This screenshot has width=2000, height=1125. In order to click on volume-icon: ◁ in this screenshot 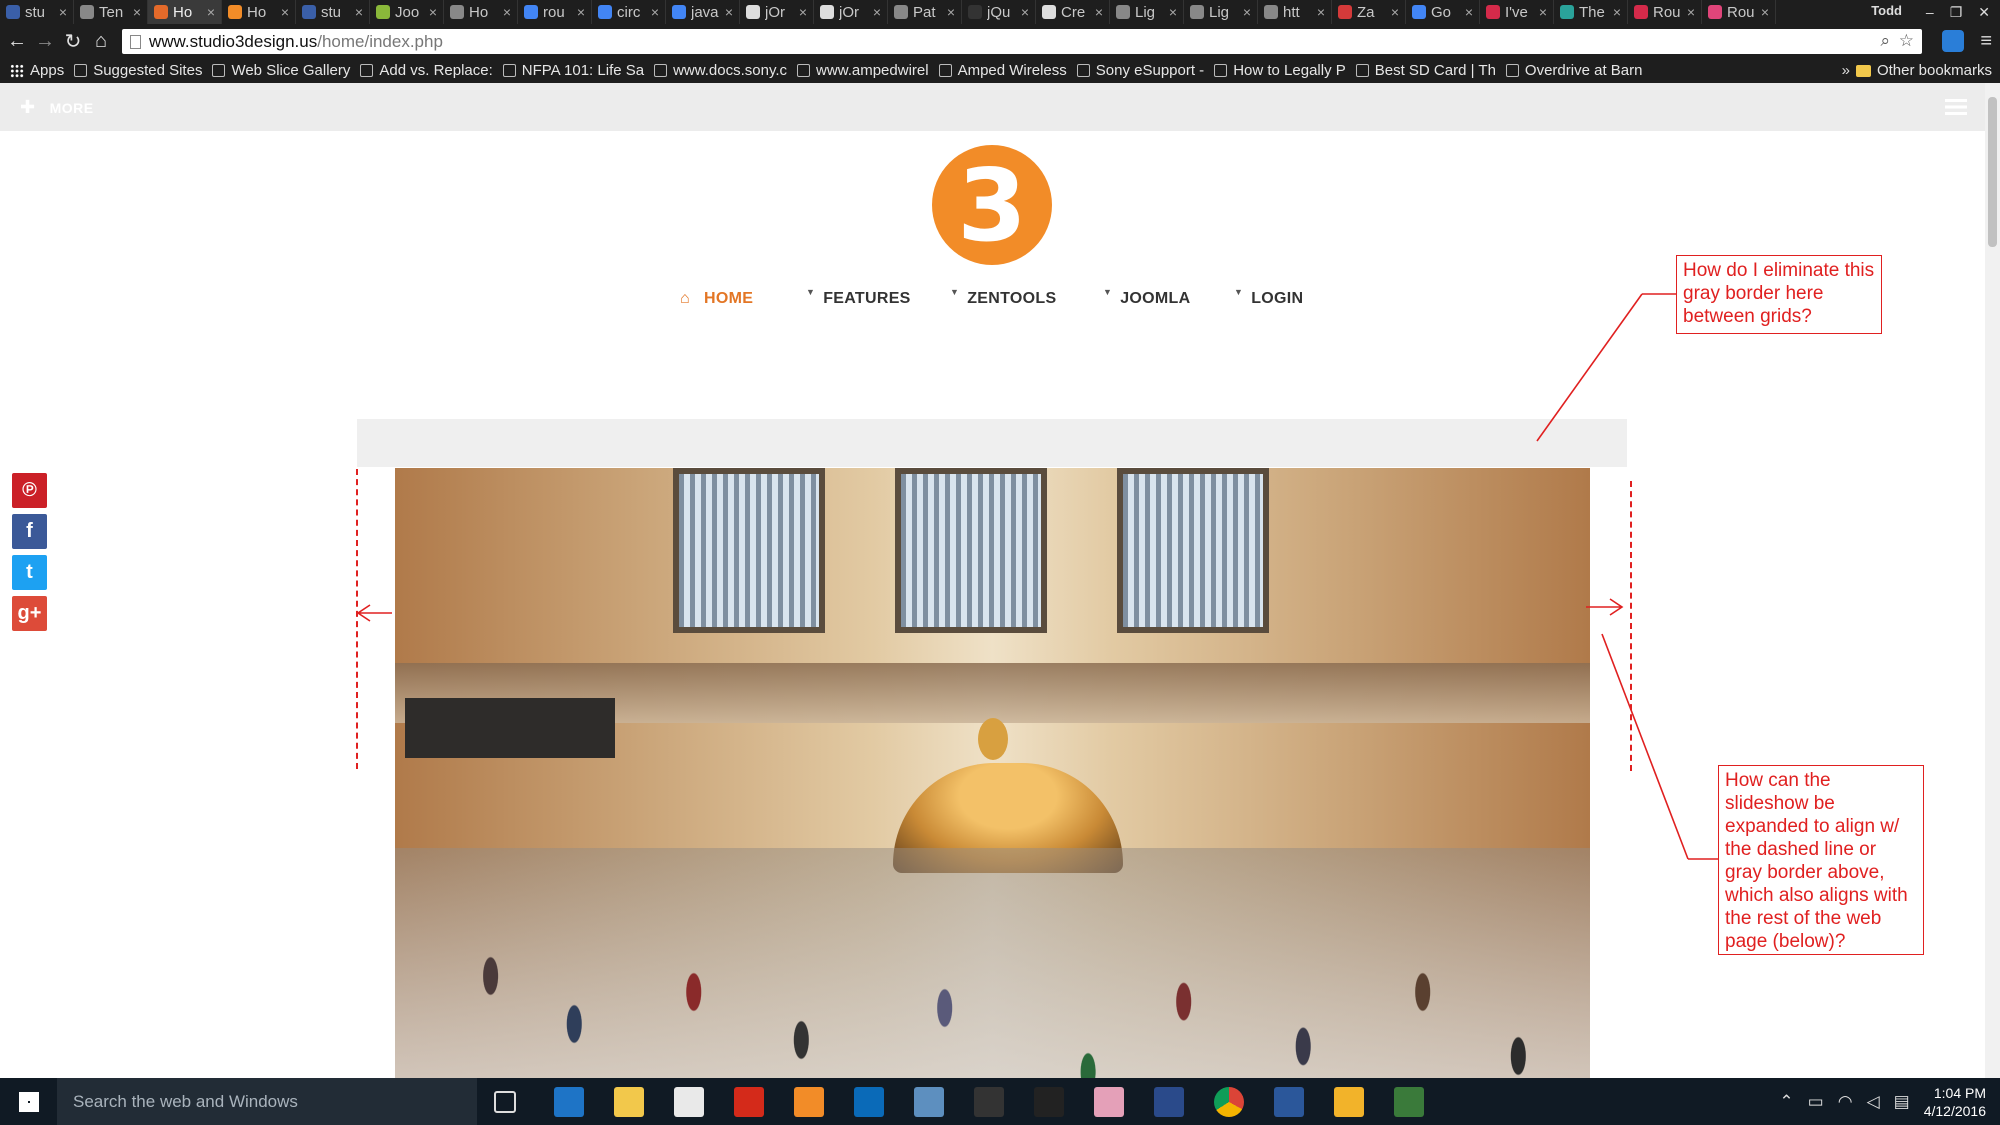, I will do `click(1873, 1102)`.